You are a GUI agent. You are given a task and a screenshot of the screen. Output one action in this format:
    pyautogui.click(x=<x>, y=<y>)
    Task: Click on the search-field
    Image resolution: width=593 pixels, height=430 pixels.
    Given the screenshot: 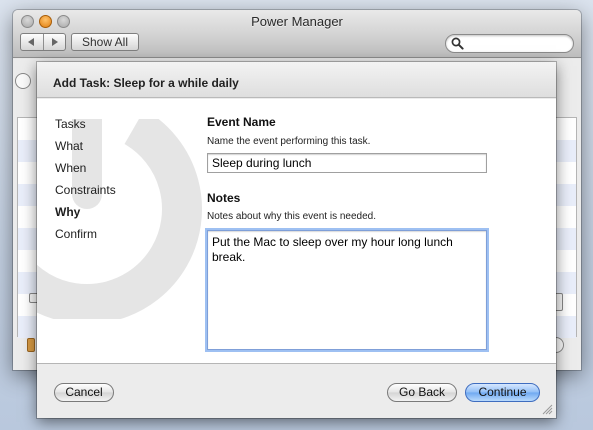 What is the action you would take?
    pyautogui.click(x=509, y=43)
    